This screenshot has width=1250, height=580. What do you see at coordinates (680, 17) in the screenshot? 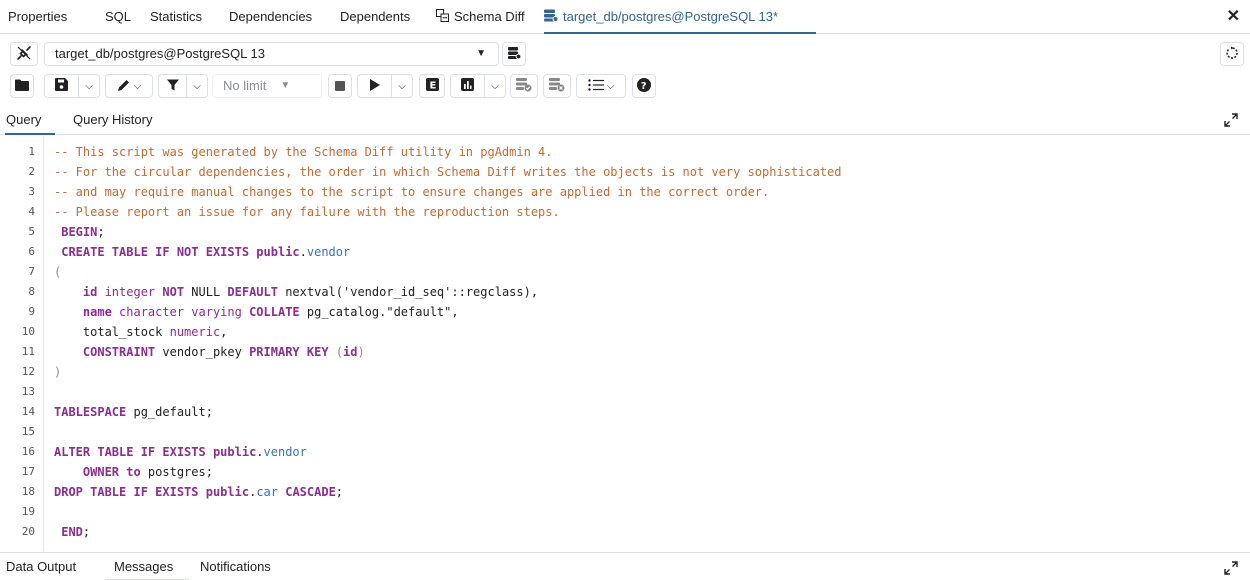
I see `tab-query-tool: target_db/postgres@PostgreSQL 13*` at bounding box center [680, 17].